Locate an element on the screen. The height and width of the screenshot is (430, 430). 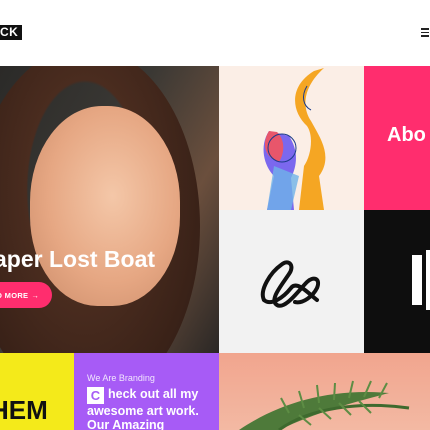
abstract-faces-illustration is located at coordinates (294, 139).